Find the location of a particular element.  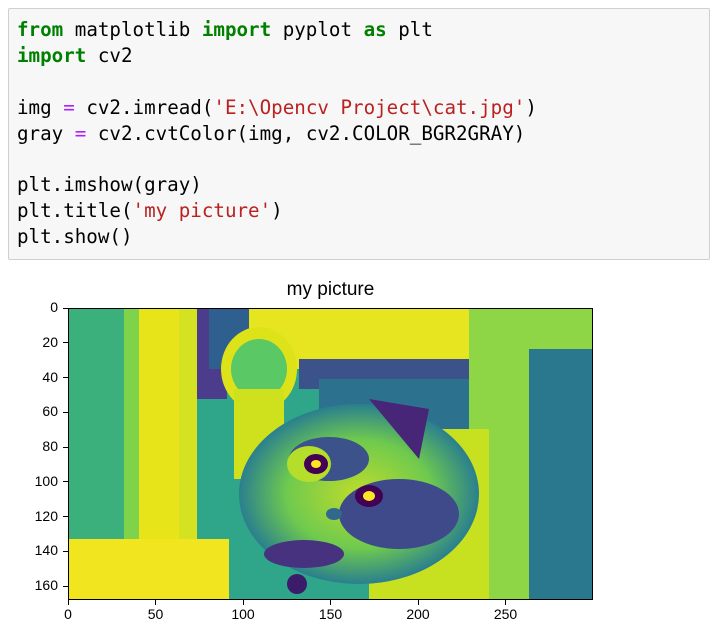

code-token: img is located at coordinates (40, 107).